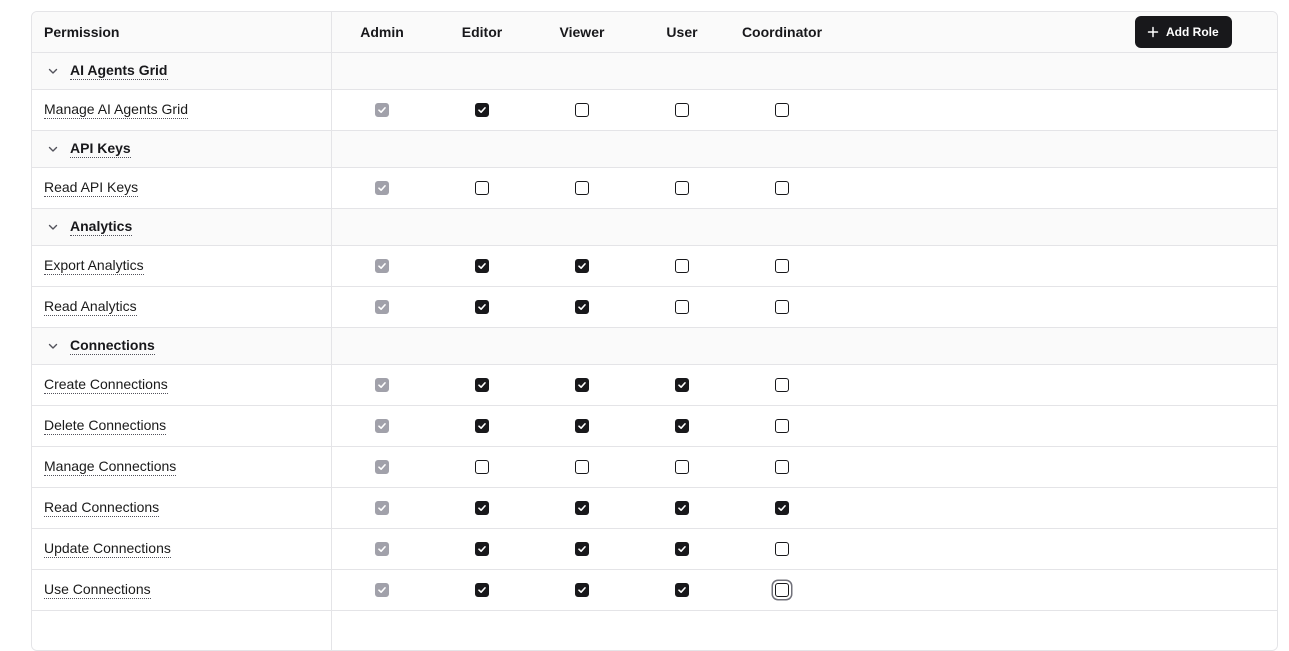 Image resolution: width=1289 pixels, height=651 pixels. I want to click on permission-label: Delete Connections, so click(105, 426).